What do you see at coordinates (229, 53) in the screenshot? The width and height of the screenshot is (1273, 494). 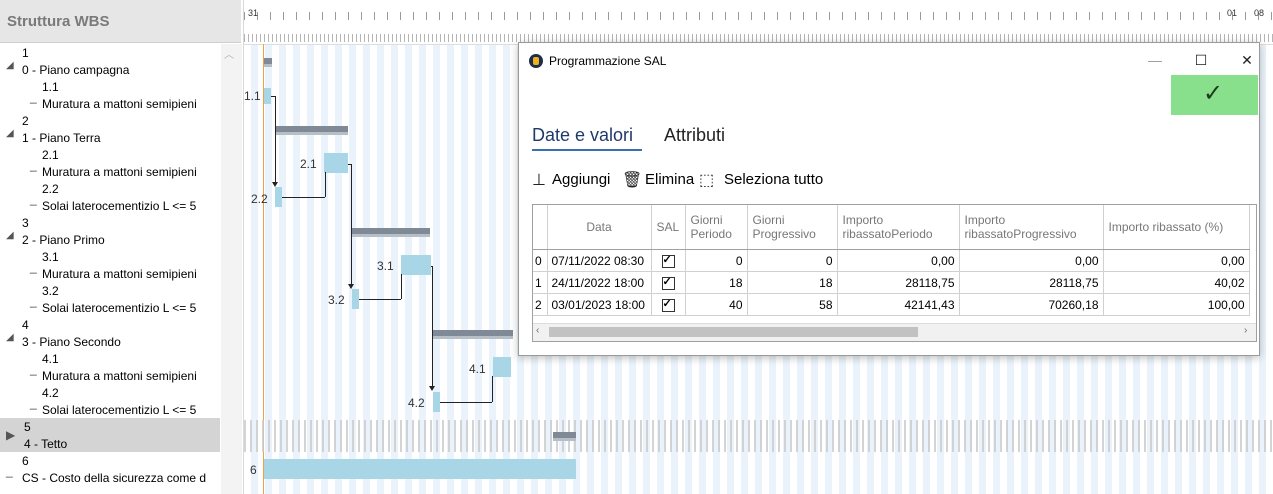 I see `scroll-up-icon: ︿` at bounding box center [229, 53].